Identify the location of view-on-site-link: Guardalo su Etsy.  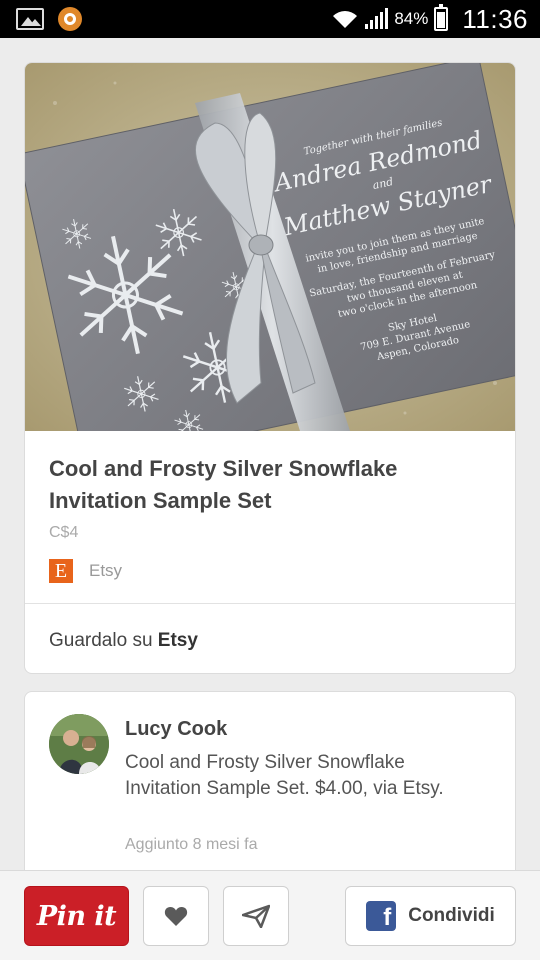
(123, 641).